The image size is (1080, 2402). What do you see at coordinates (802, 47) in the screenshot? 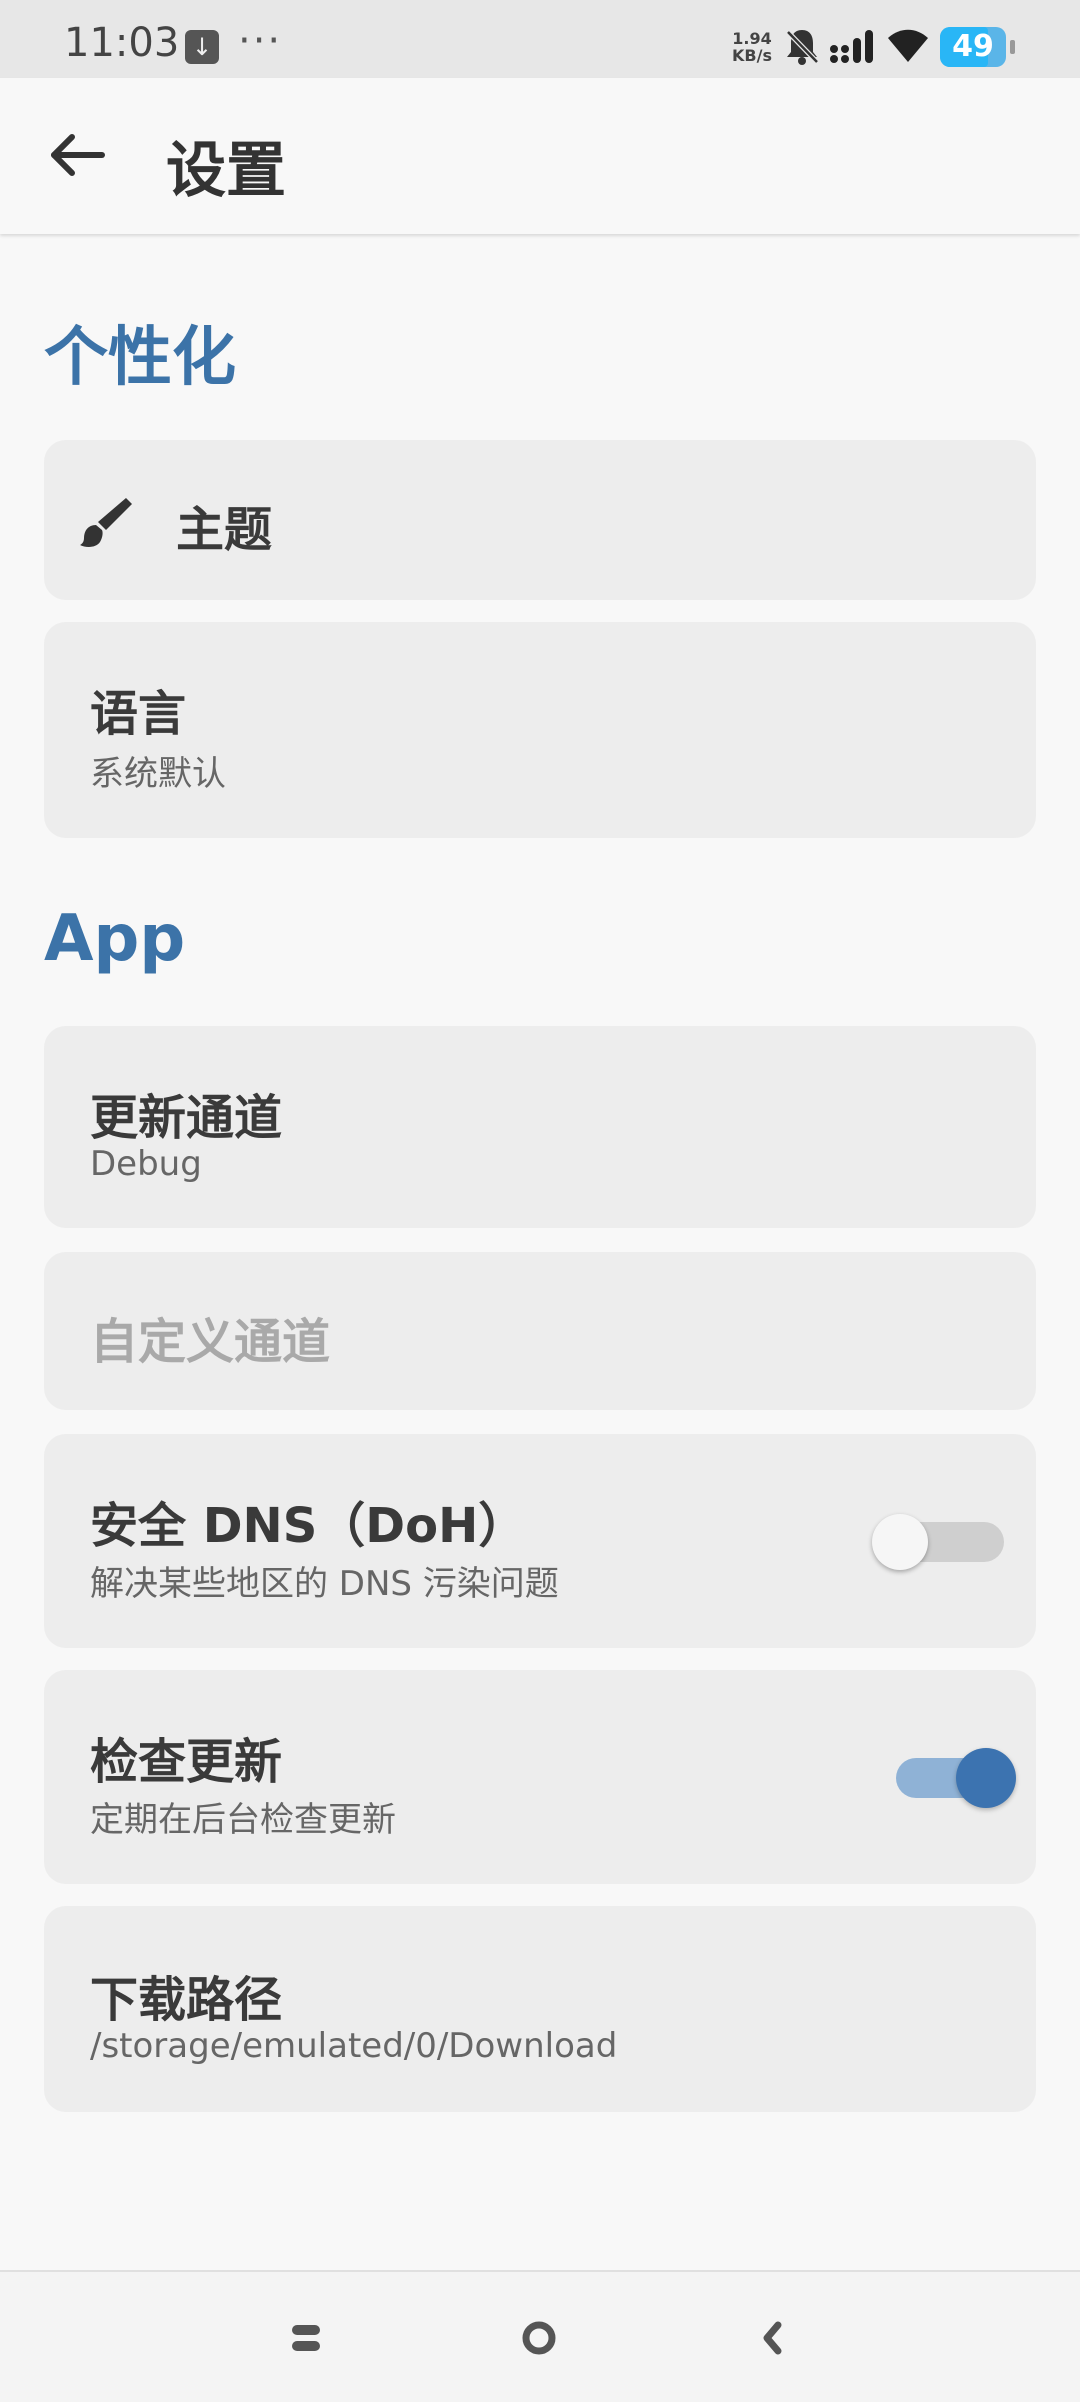
I see `bell-off-icon` at bounding box center [802, 47].